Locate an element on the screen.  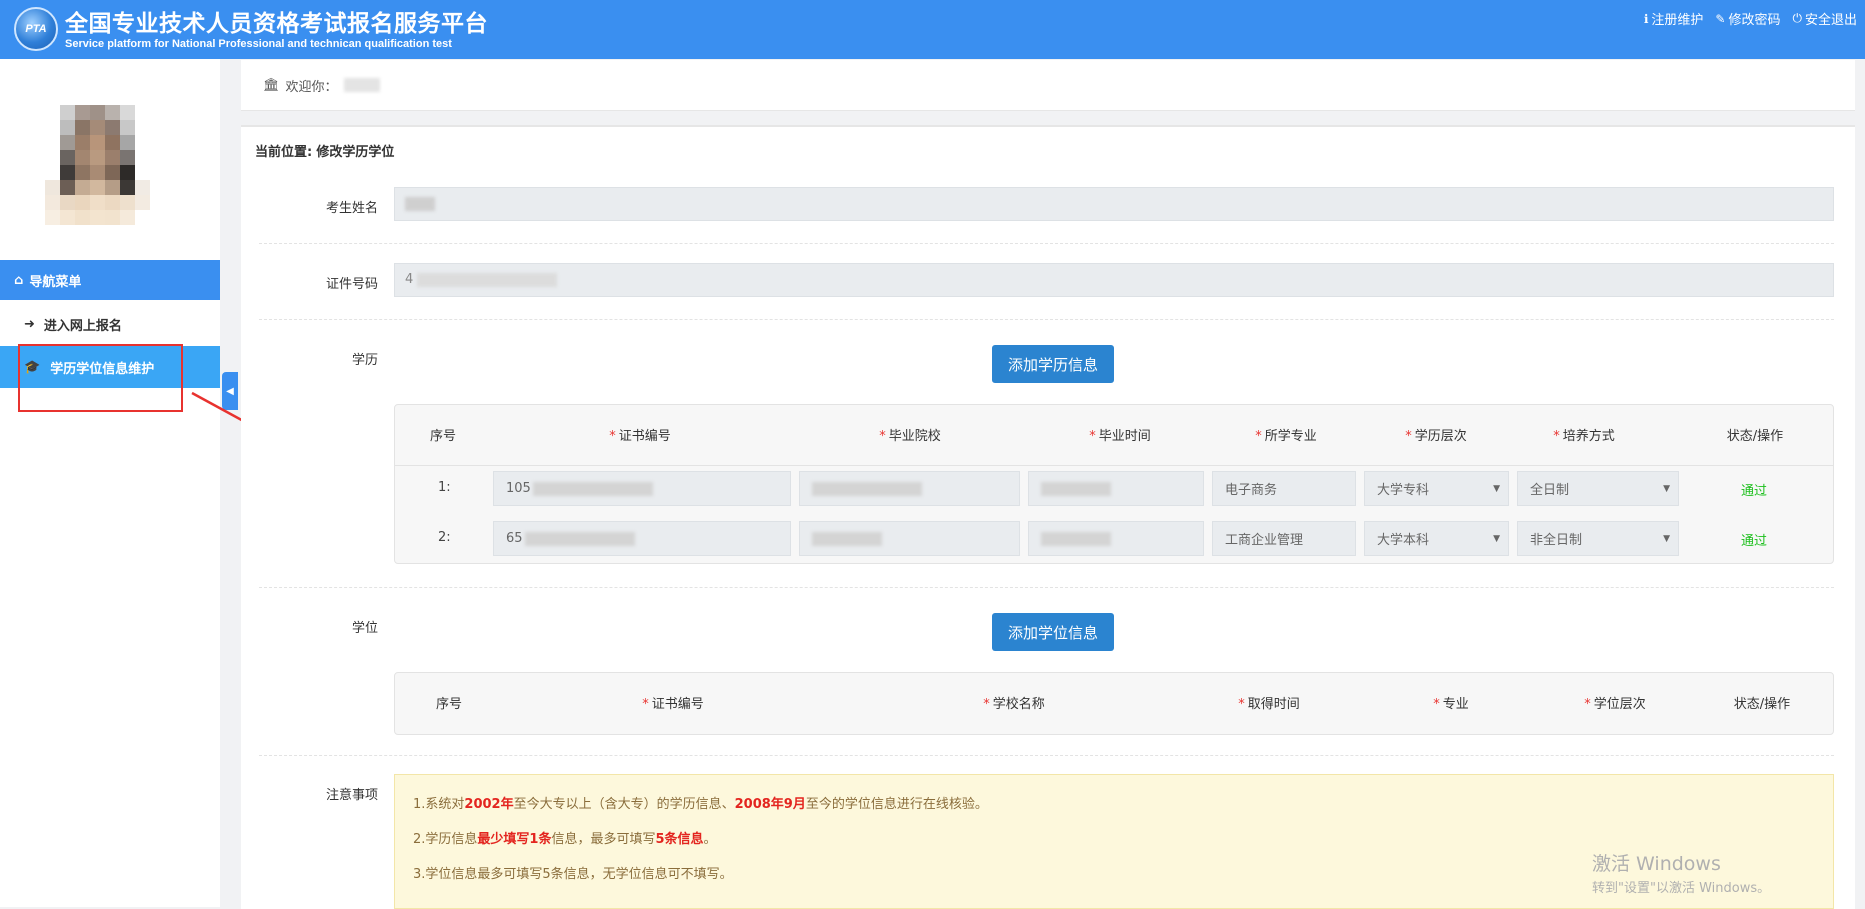
education-row-2-cert: 65 is located at coordinates (642, 538).